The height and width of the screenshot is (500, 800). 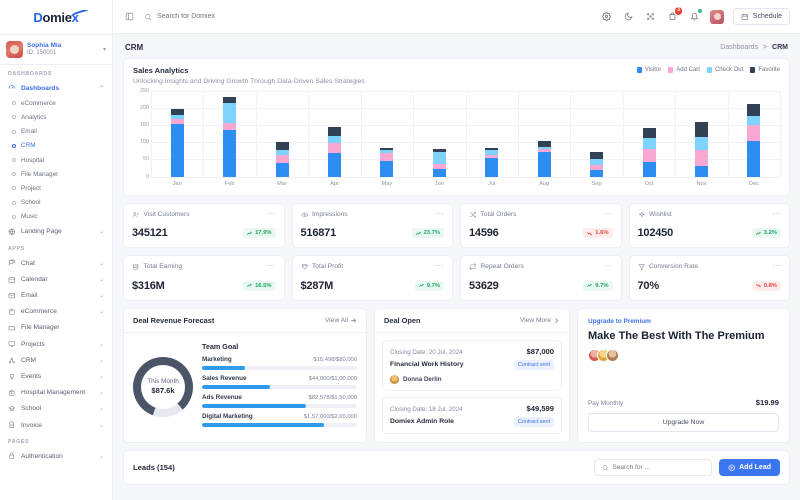 What do you see at coordinates (427, 233) in the screenshot?
I see `stat-delta-badge: 23.7%` at bounding box center [427, 233].